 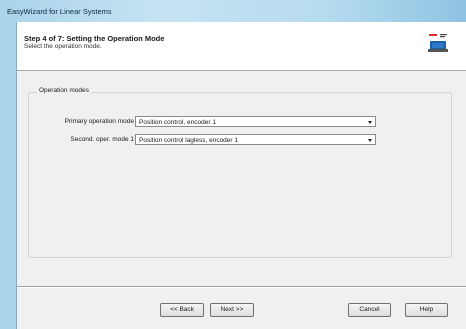 I want to click on secondary-mode-value: Position control lagless, encoder 1, so click(x=189, y=140).